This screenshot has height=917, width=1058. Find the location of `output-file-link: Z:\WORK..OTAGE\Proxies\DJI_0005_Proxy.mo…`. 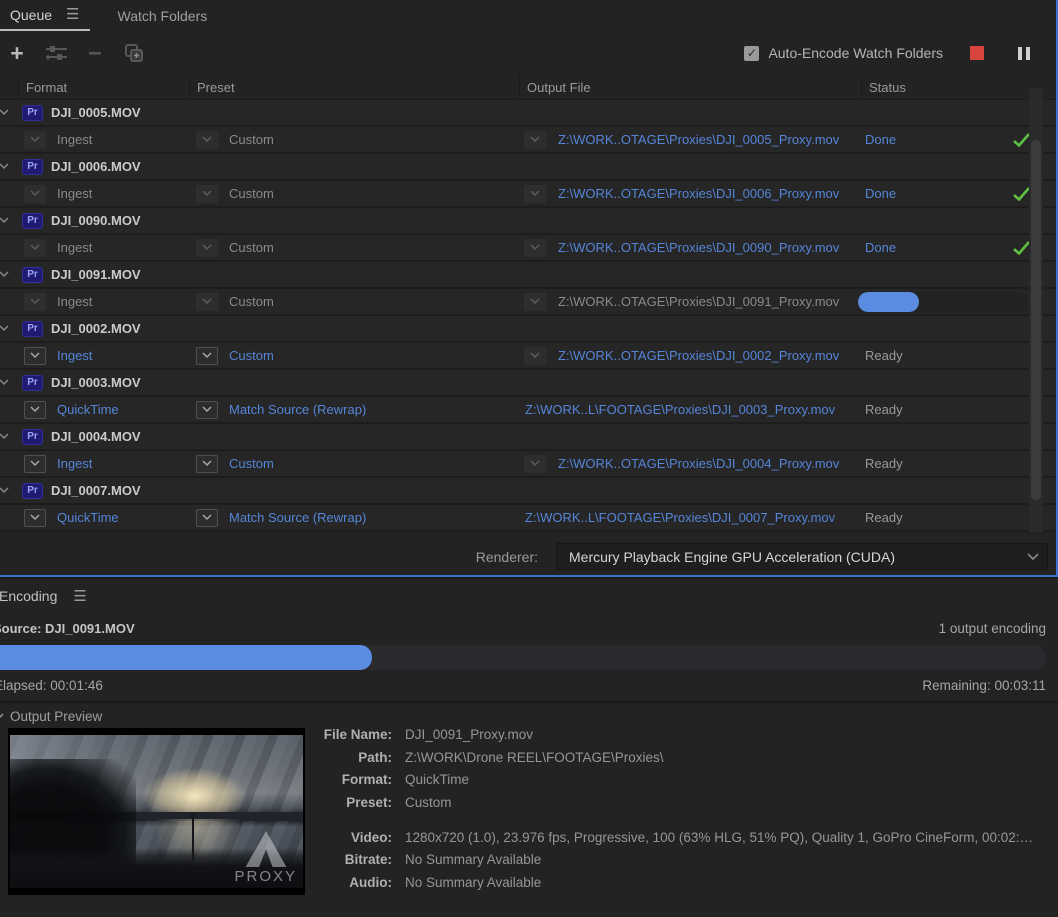

output-file-link: Z:\WORK..OTAGE\Proxies\DJI_0005_Proxy.mo… is located at coordinates (698, 139).